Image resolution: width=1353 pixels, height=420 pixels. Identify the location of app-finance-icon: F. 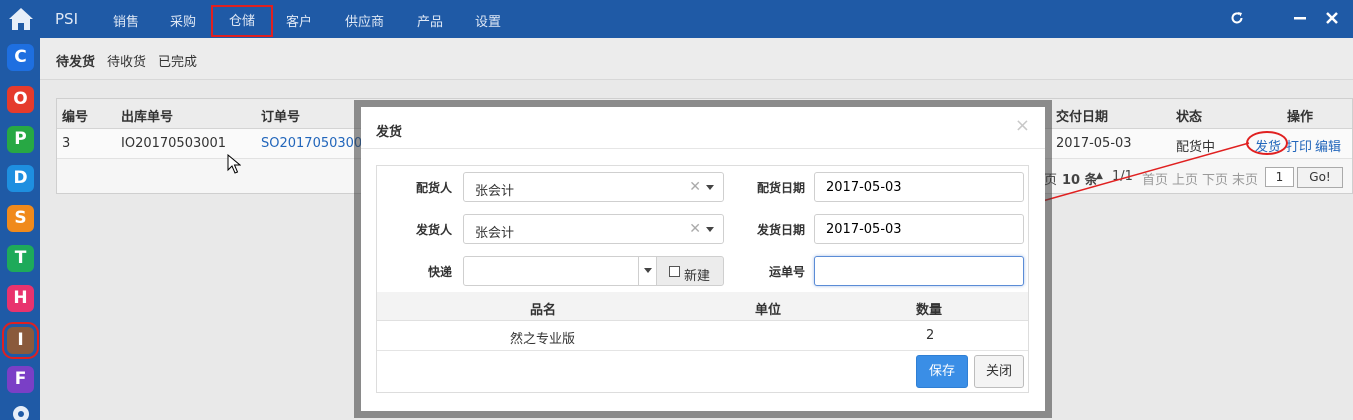
(20, 379).